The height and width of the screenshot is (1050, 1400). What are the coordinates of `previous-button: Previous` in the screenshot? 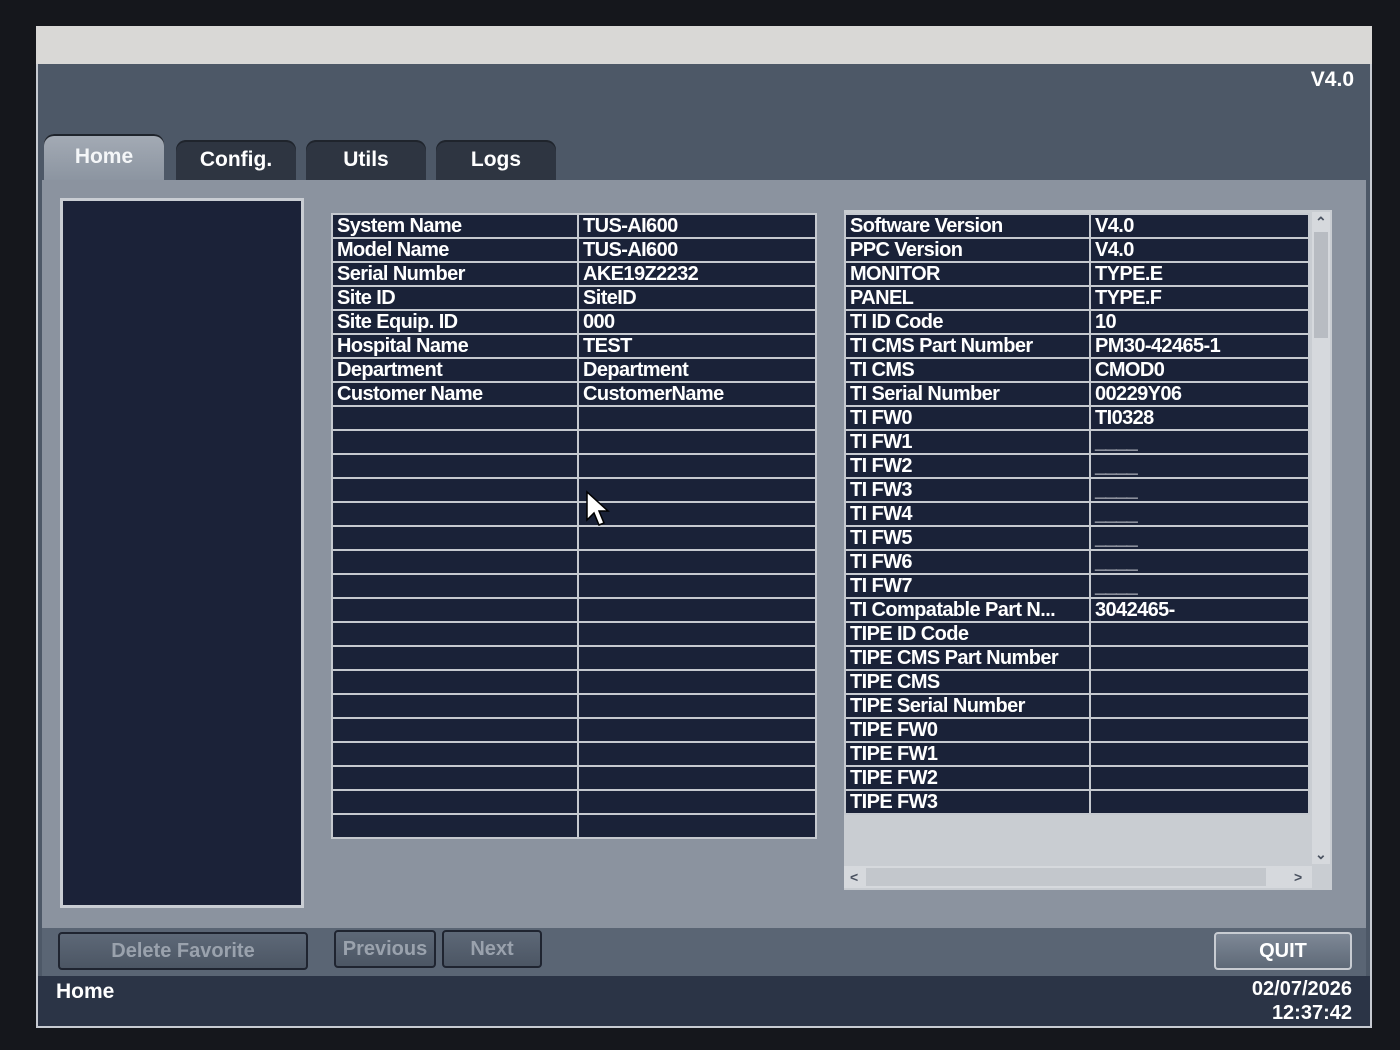 It's located at (385, 949).